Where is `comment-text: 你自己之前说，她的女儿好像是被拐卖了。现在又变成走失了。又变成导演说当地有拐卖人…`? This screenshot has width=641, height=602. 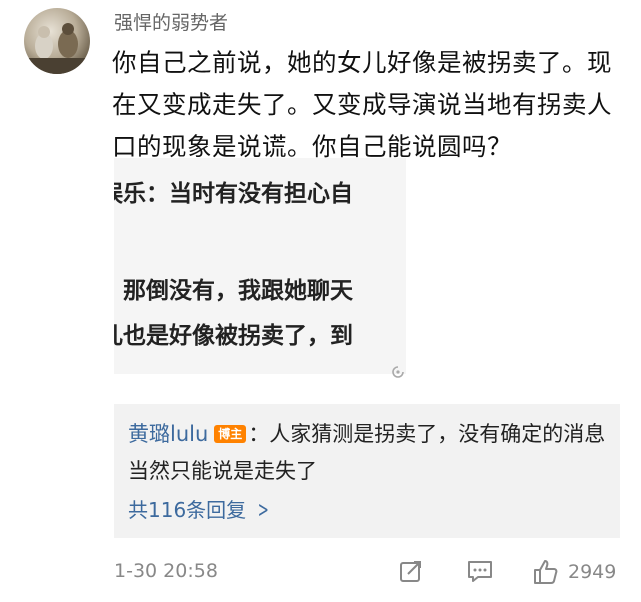 comment-text: 你自己之前说，她的女儿好像是被拐卖了。现在又变成走失了。又变成导演说当地有拐卖人… is located at coordinates (362, 104).